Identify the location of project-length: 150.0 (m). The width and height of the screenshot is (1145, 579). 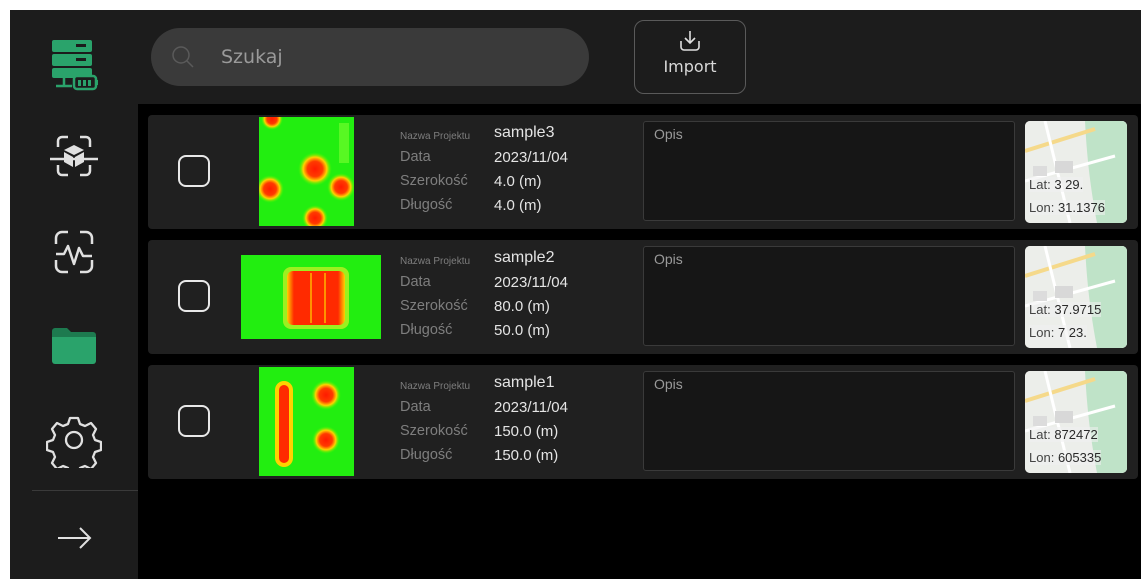
(526, 455).